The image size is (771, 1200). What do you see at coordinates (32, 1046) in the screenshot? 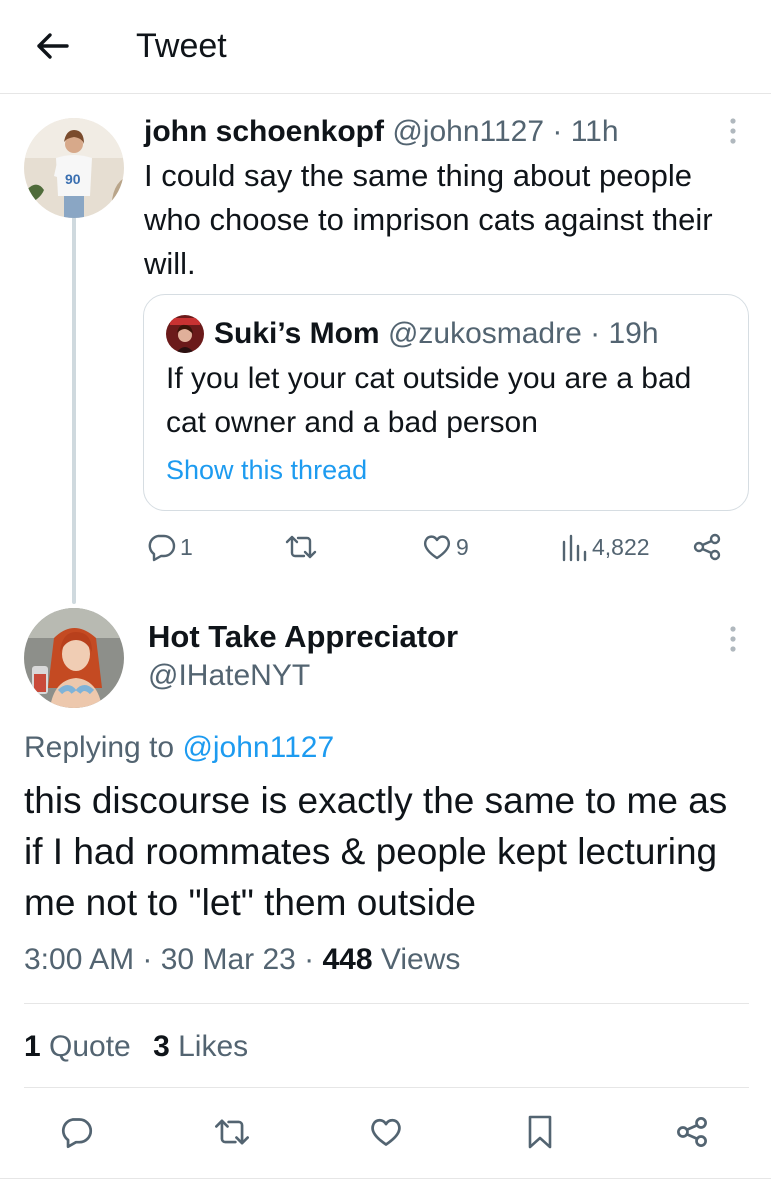
I see `quotes-count: 1` at bounding box center [32, 1046].